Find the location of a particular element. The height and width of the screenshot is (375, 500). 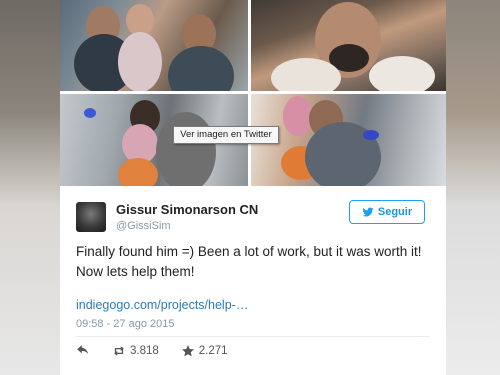

author-name: Gissur Simonarson CN is located at coordinates (187, 209).